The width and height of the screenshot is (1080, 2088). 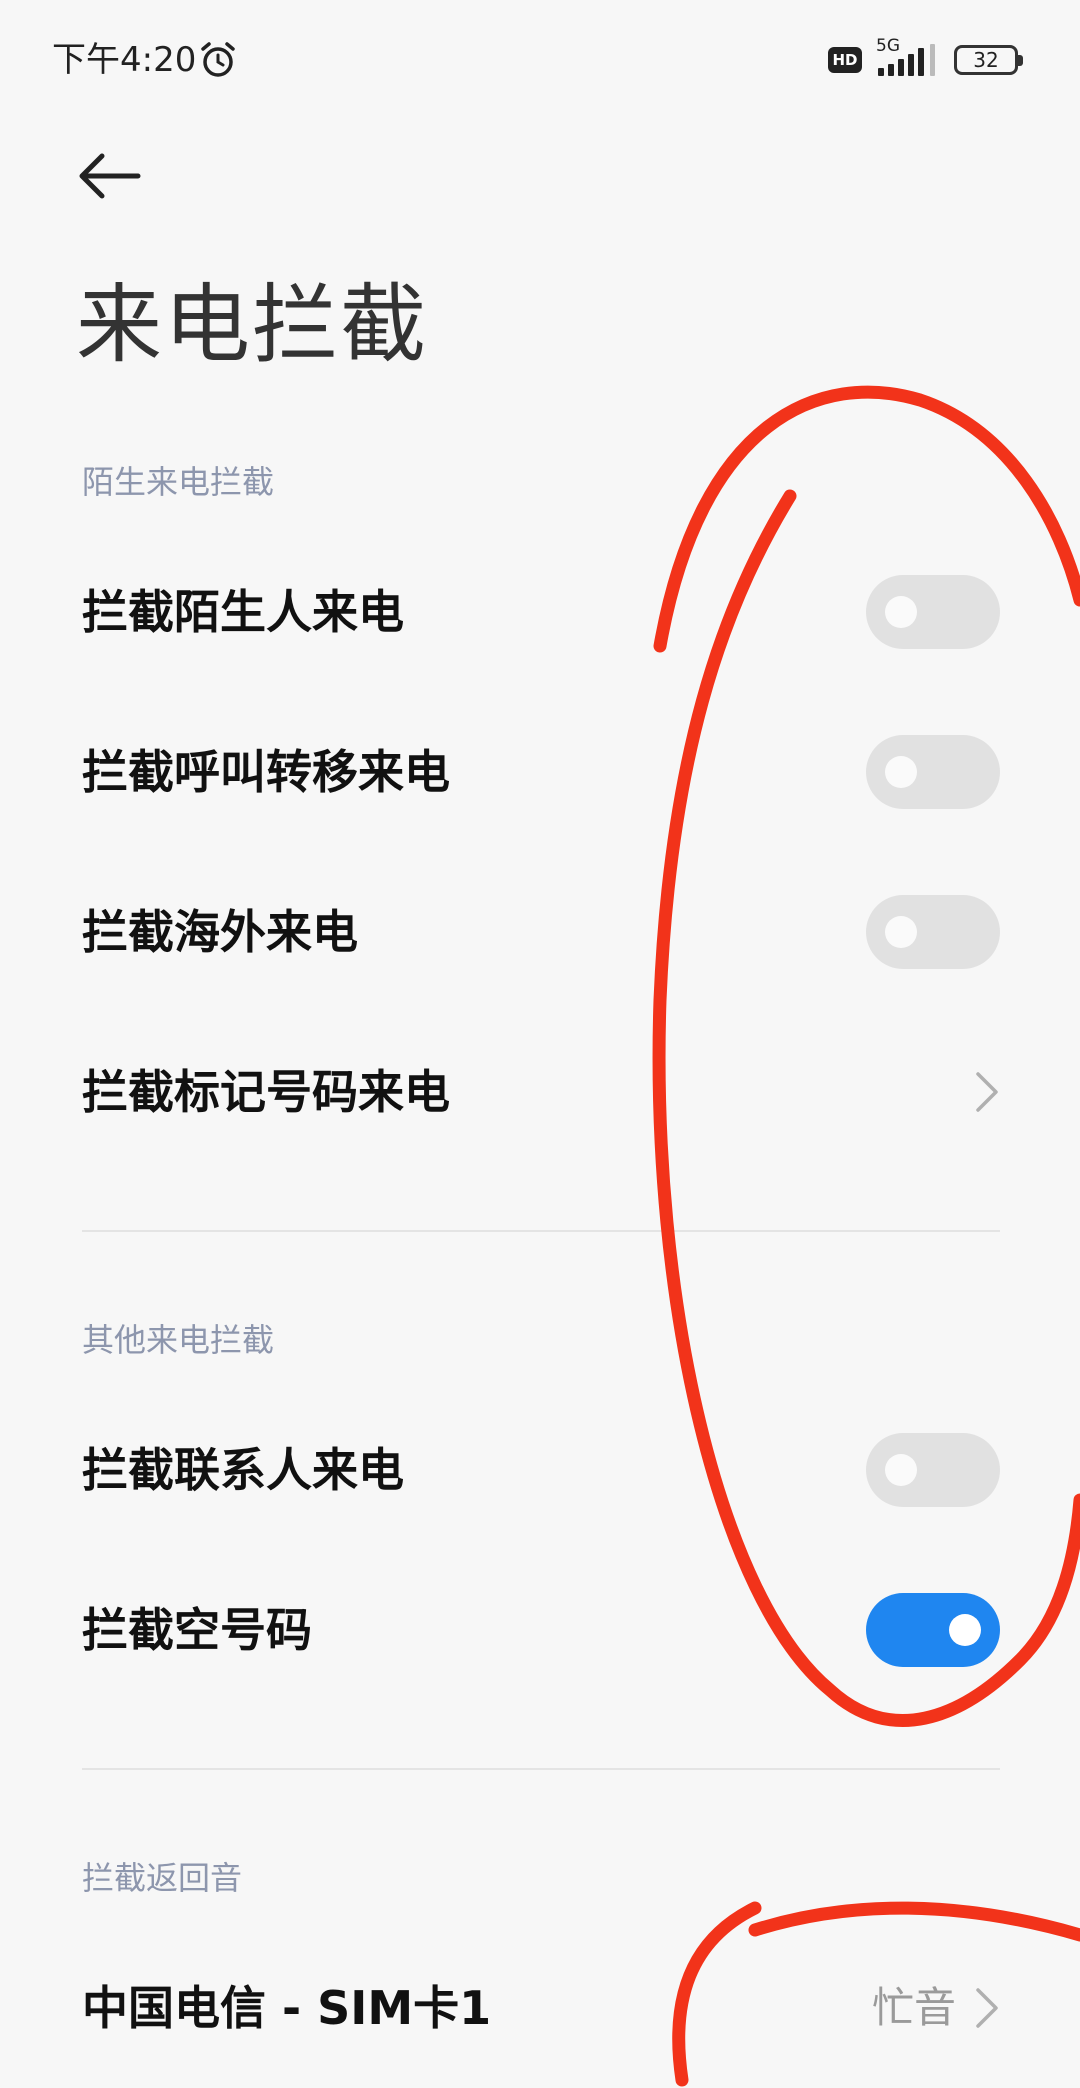 What do you see at coordinates (287, 2008) in the screenshot?
I see `row-label: 中国电信 - SIM卡1` at bounding box center [287, 2008].